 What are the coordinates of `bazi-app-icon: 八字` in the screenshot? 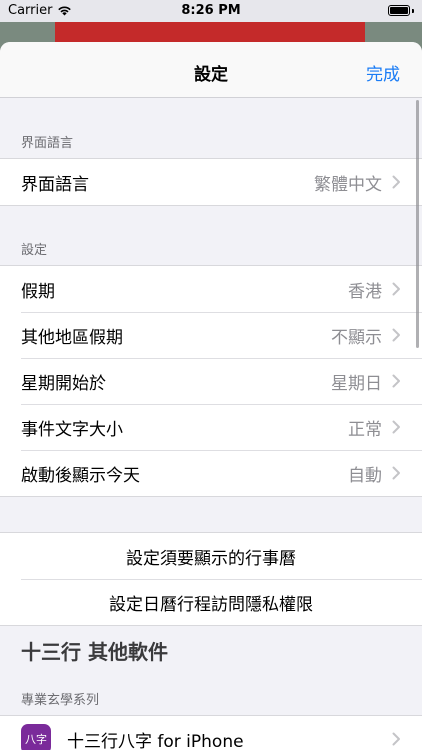 It's located at (36, 737).